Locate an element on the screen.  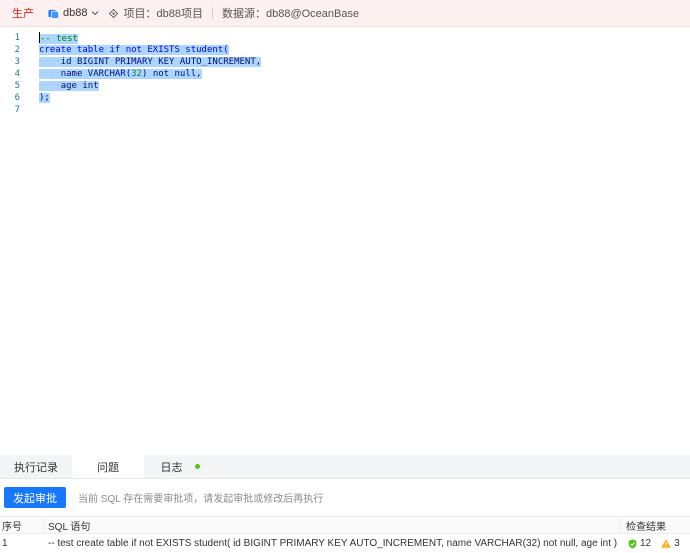
selection-highlight: -- test is located at coordinates (58, 38).